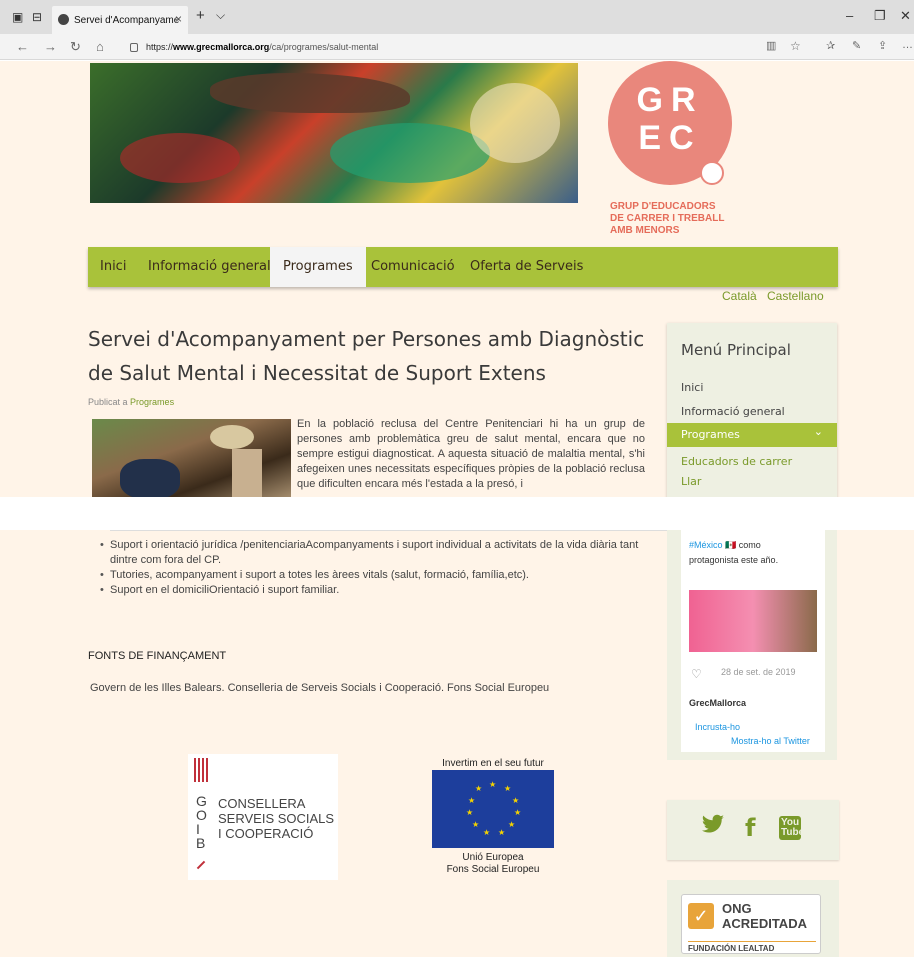 This screenshot has height=957, width=914. What do you see at coordinates (717, 703) in the screenshot?
I see `tweet-user: GrecMallorca` at bounding box center [717, 703].